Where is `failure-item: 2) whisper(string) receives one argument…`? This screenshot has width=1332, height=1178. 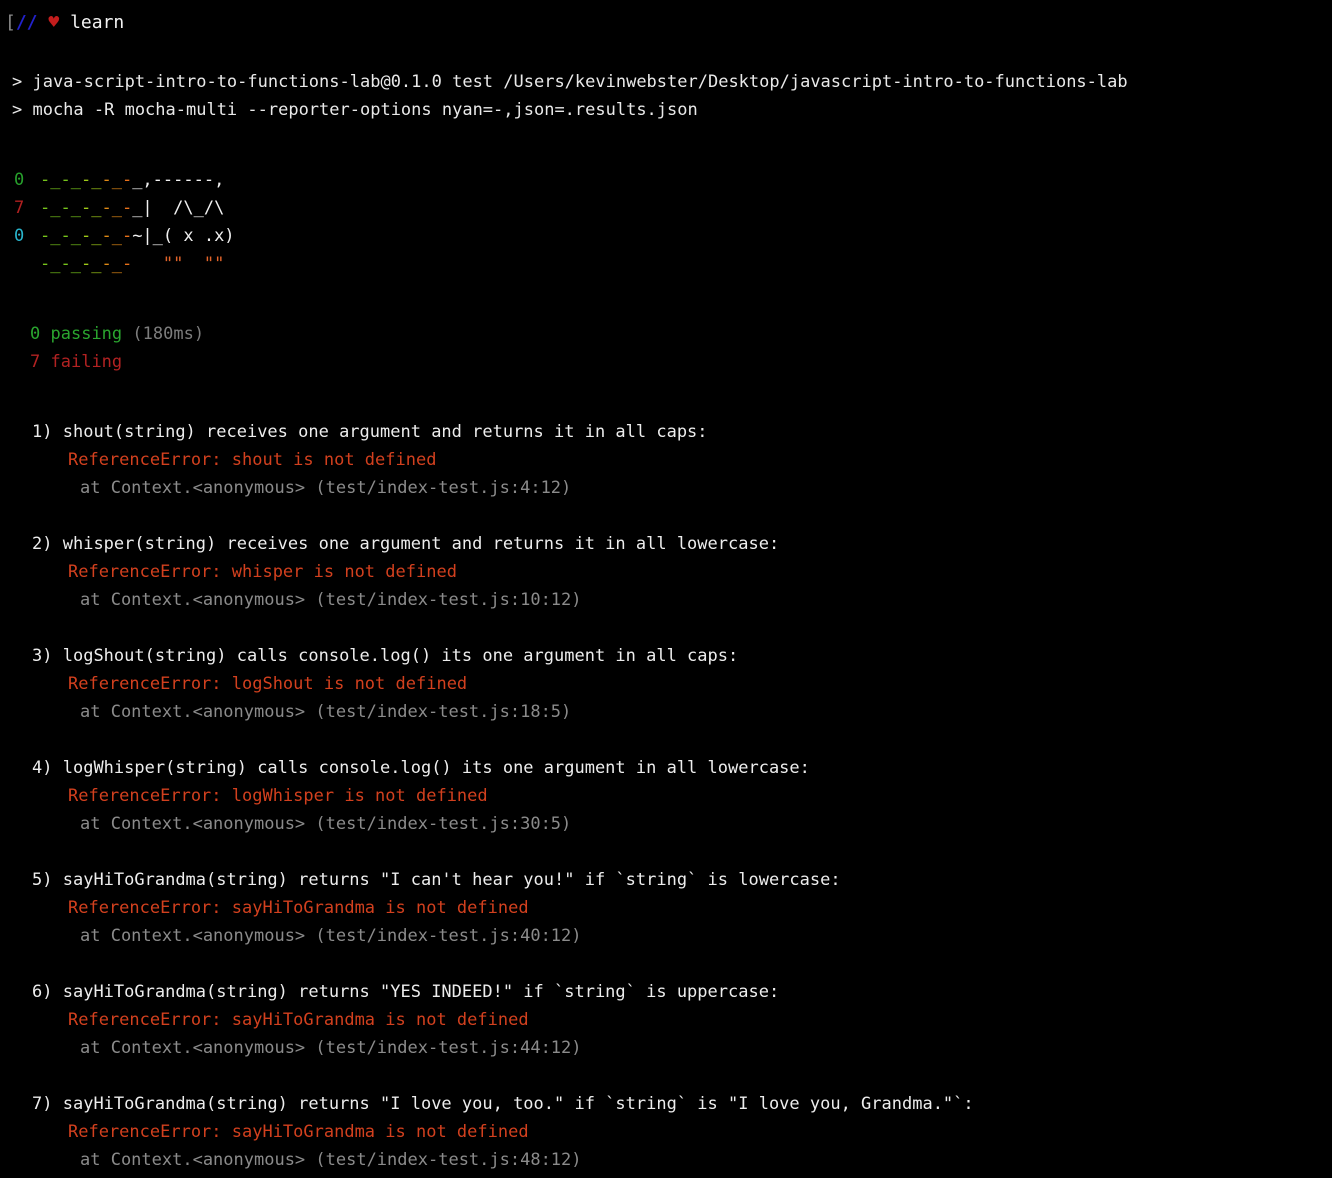 failure-item: 2) whisper(string) receives one argument… is located at coordinates (679, 586).